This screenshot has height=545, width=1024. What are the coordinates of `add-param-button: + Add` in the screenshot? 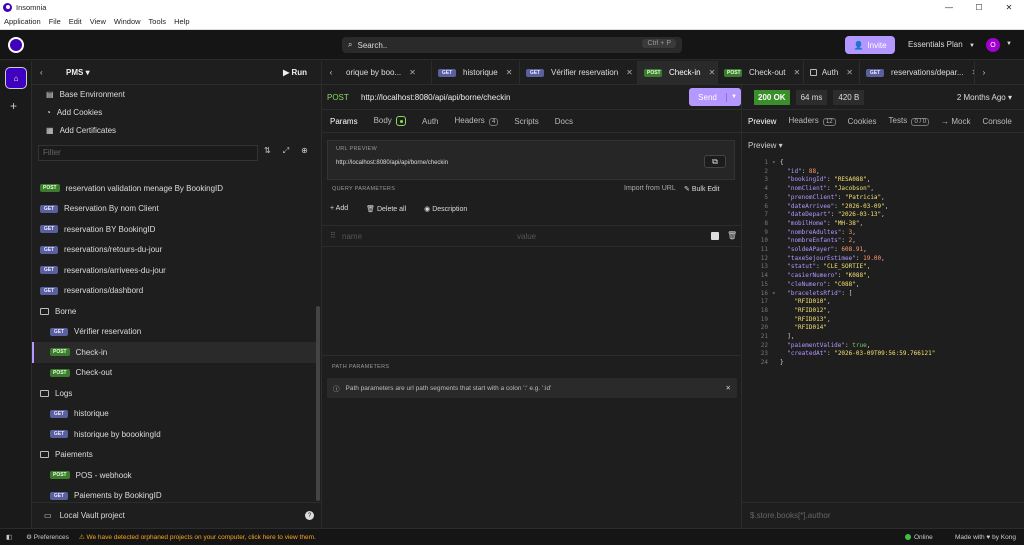 It's located at (339, 209).